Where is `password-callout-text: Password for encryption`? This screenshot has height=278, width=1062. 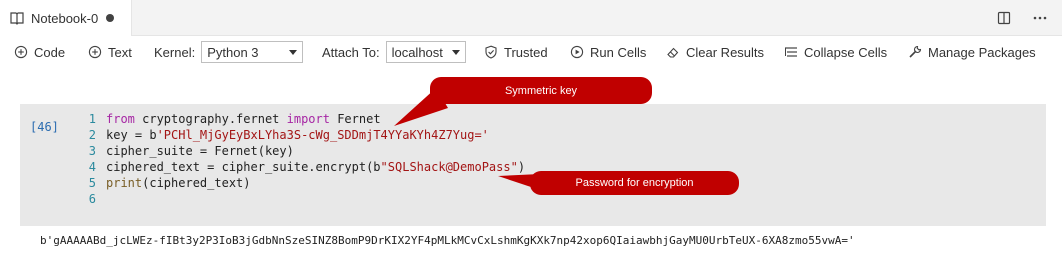
password-callout-text: Password for encryption is located at coordinates (634, 183).